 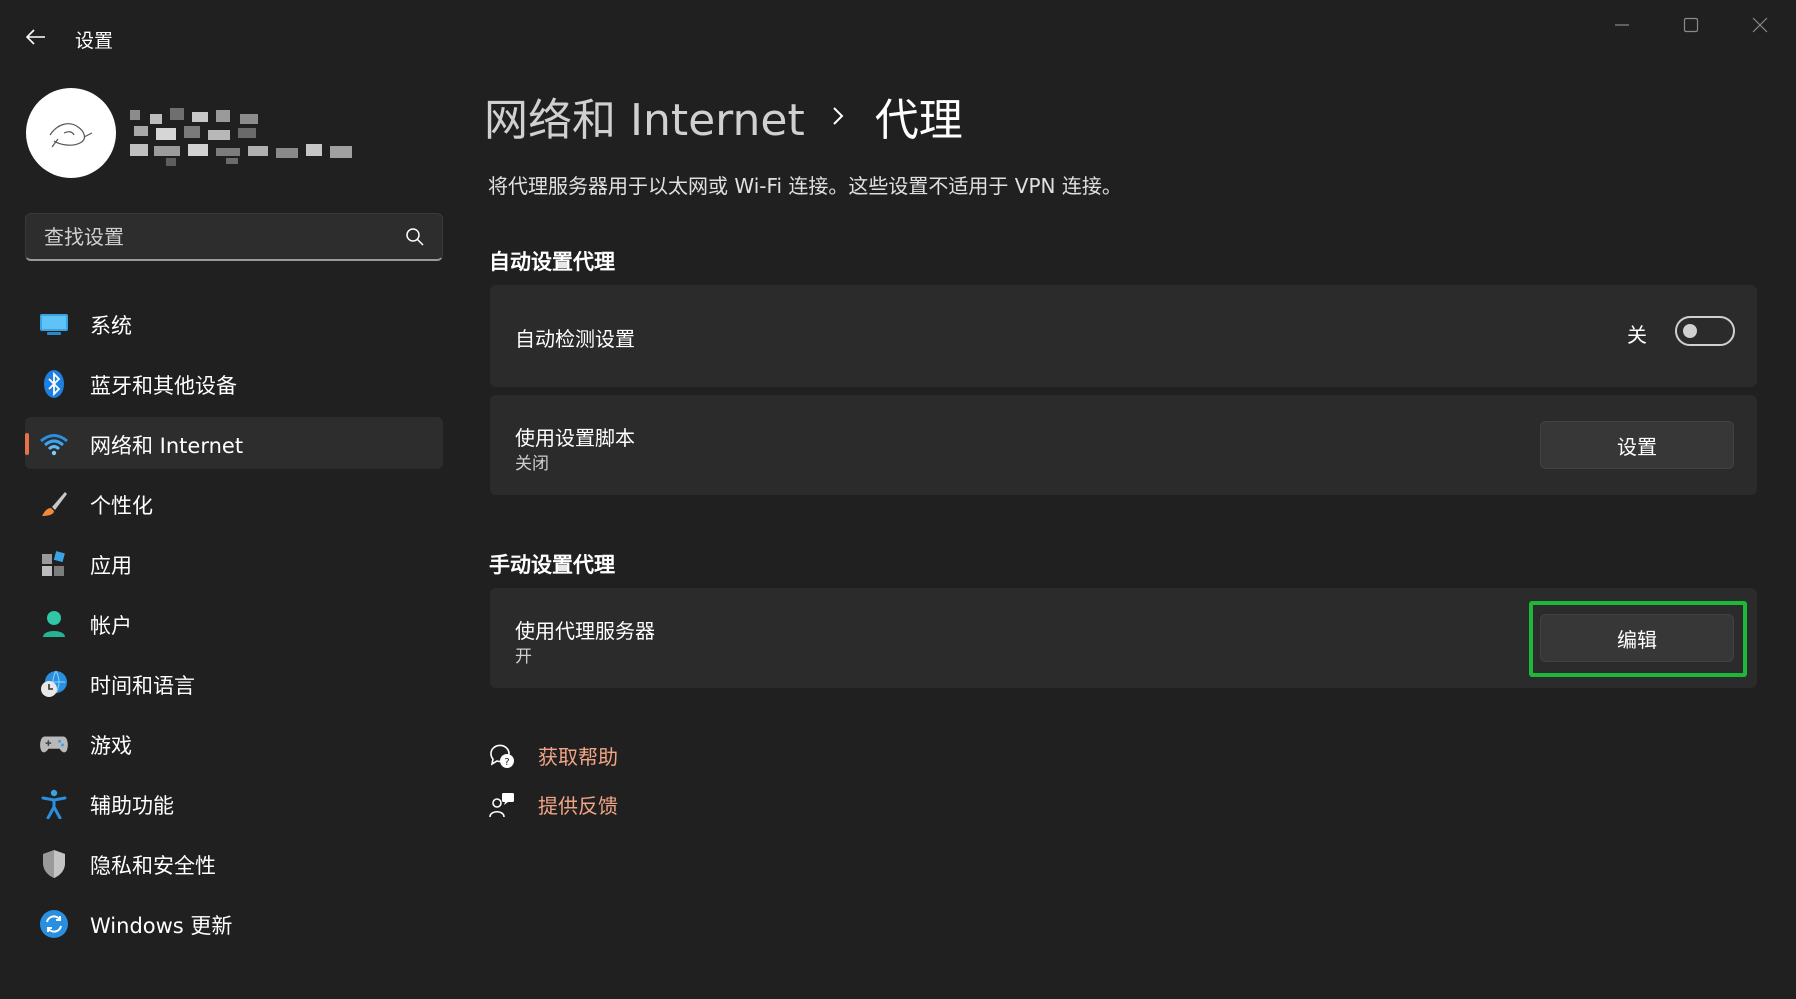 What do you see at coordinates (161, 926) in the screenshot?
I see `sidebar-item-label: Windows 更新` at bounding box center [161, 926].